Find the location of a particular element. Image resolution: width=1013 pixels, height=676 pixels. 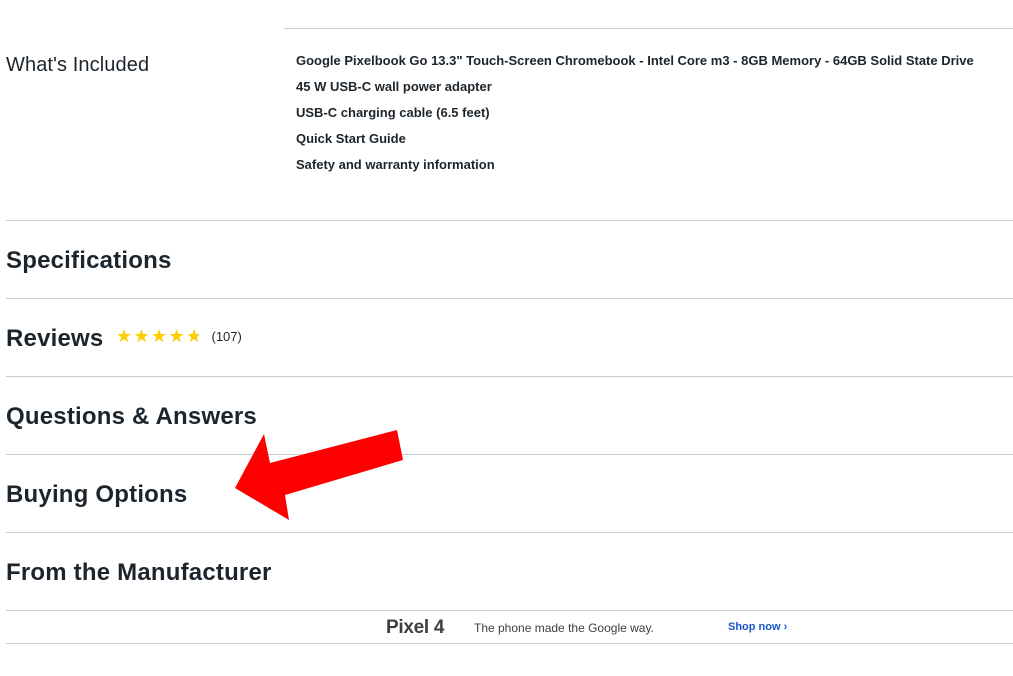

included-item: 45 W USB-C wall power adapter is located at coordinates (394, 86).